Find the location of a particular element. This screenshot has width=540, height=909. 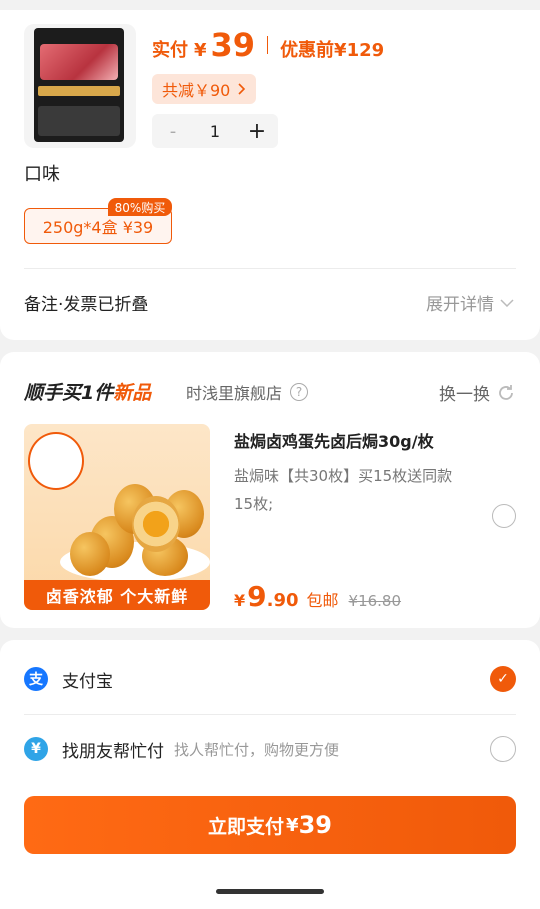

upsell-price-currency: ¥ is located at coordinates (240, 600).